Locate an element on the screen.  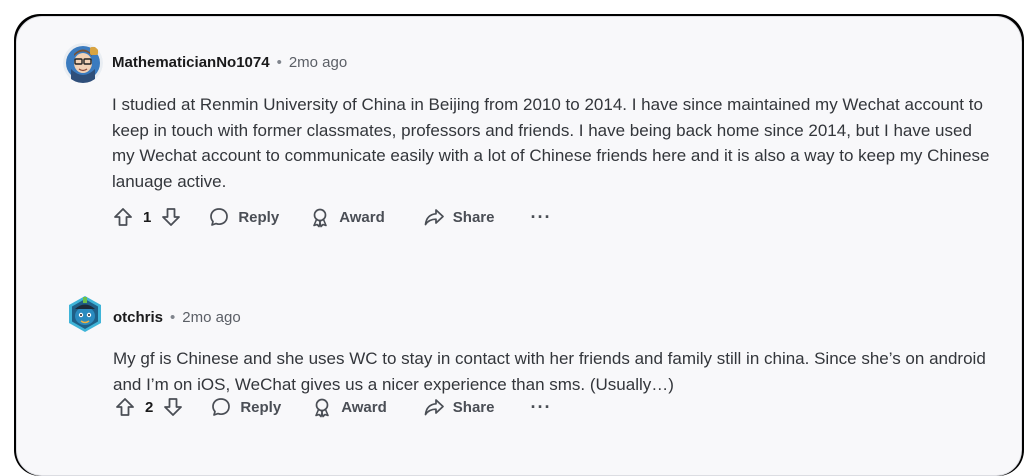
comment-header: MathematicianNo1074 • 2mo ago is located at coordinates (229, 62).